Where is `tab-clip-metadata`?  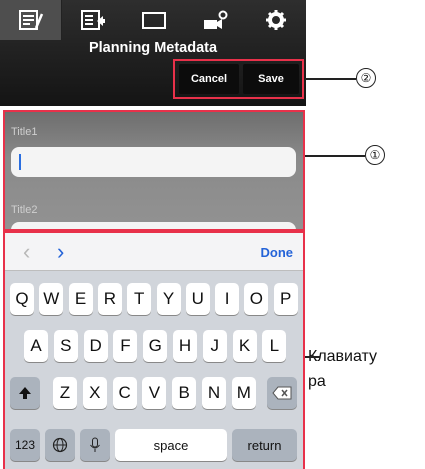
tab-clip-metadata is located at coordinates (92, 20).